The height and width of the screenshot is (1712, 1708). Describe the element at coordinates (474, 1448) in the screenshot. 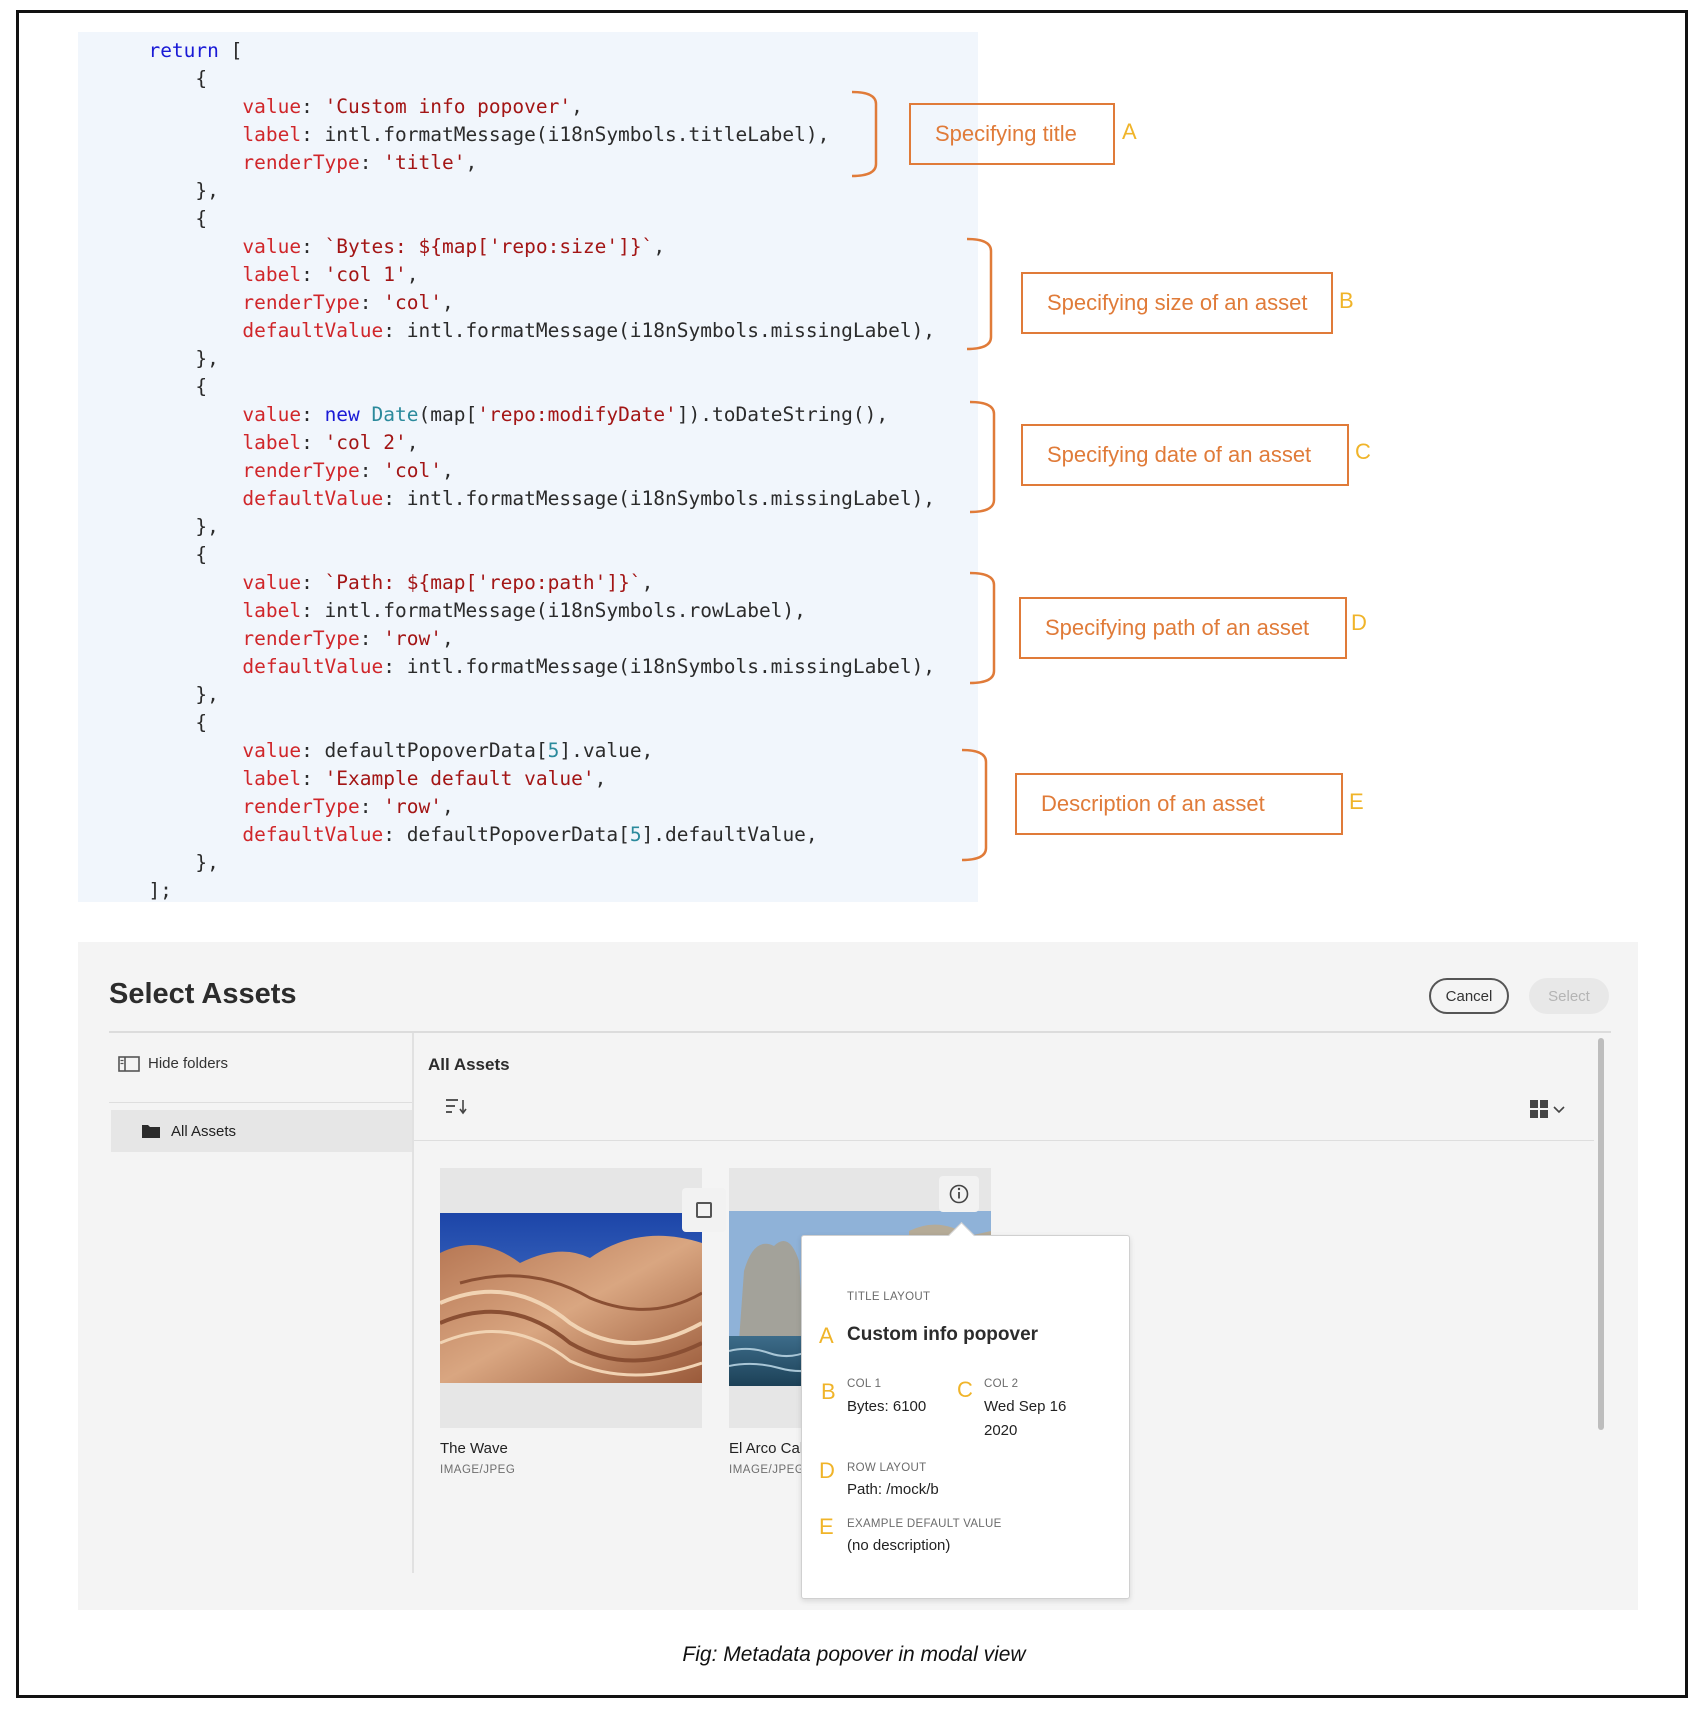

I see `asset-name: The Wave` at that location.